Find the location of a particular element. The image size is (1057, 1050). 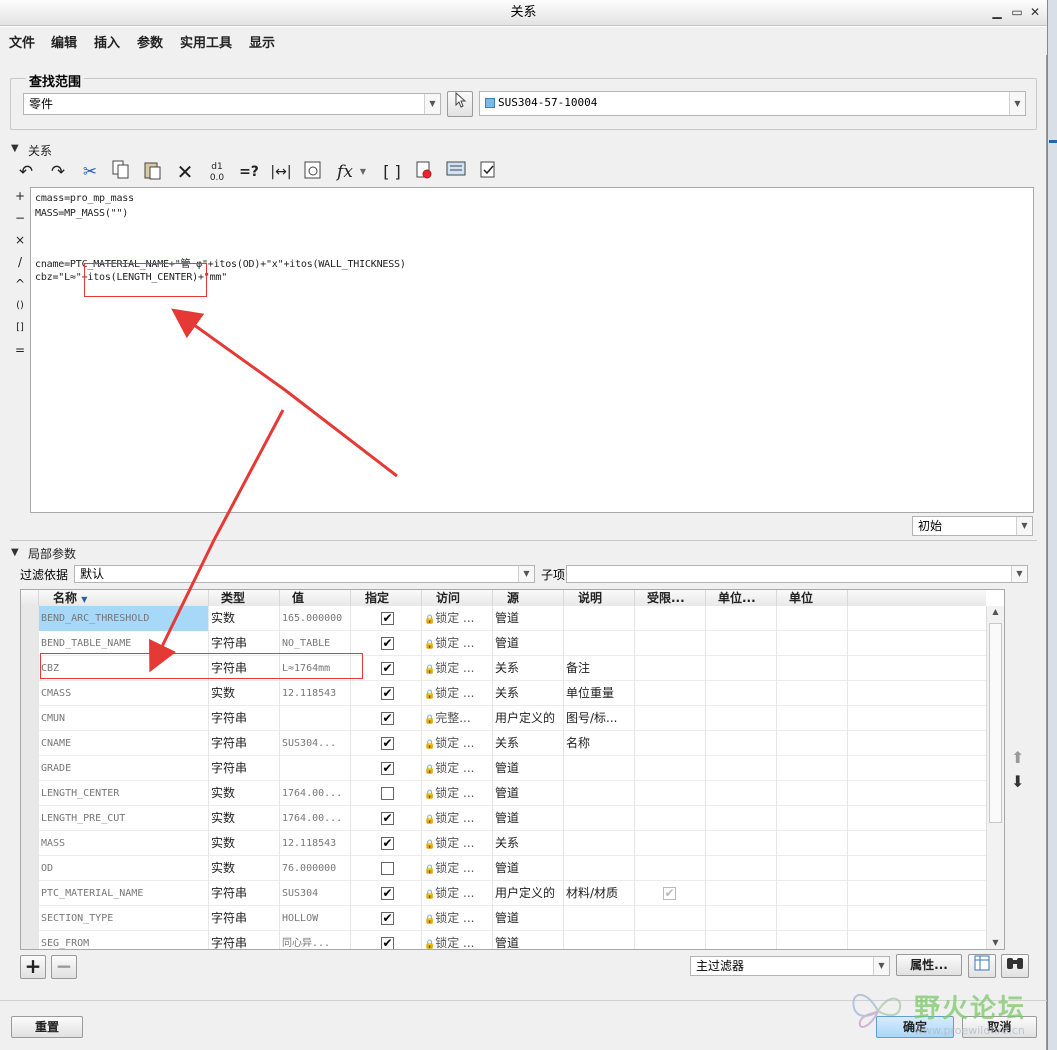

units-select: 初始 ▼ is located at coordinates (972, 526).